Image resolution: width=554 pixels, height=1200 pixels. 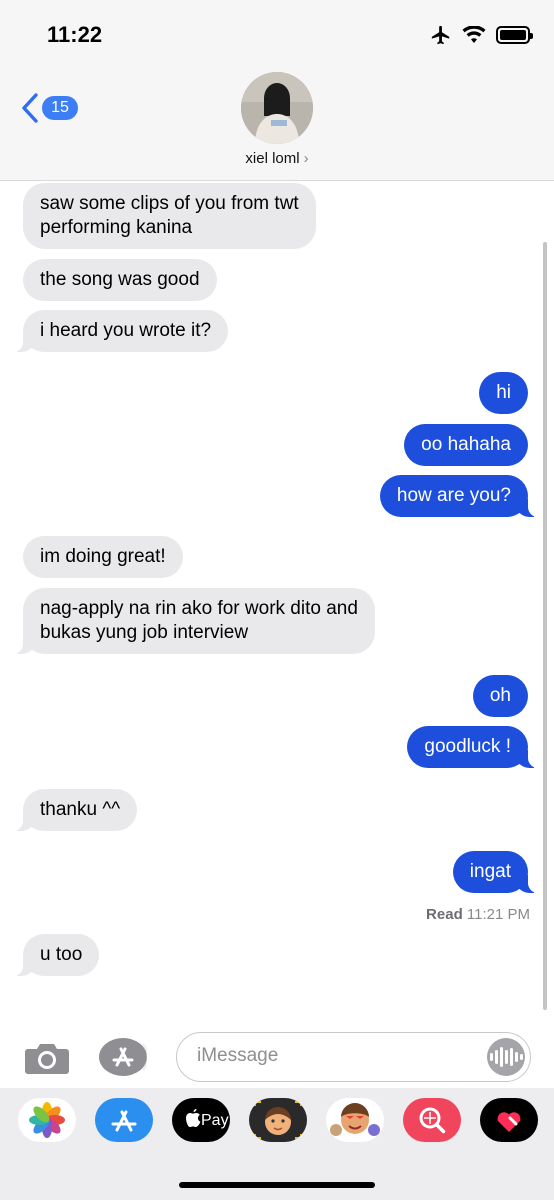 What do you see at coordinates (506, 1057) in the screenshot?
I see `audio-message-button` at bounding box center [506, 1057].